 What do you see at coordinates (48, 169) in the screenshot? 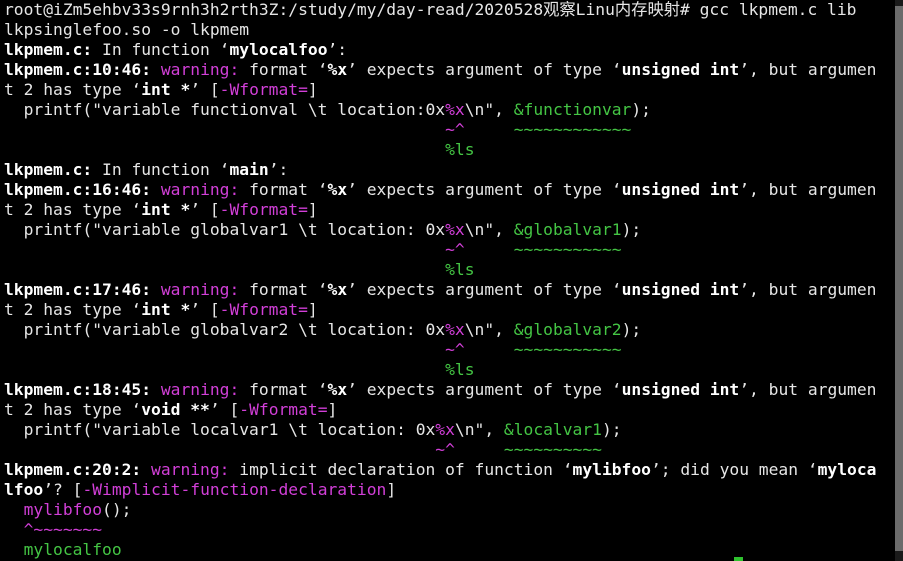
I see `terminal-text: lkpmem.c:` at bounding box center [48, 169].